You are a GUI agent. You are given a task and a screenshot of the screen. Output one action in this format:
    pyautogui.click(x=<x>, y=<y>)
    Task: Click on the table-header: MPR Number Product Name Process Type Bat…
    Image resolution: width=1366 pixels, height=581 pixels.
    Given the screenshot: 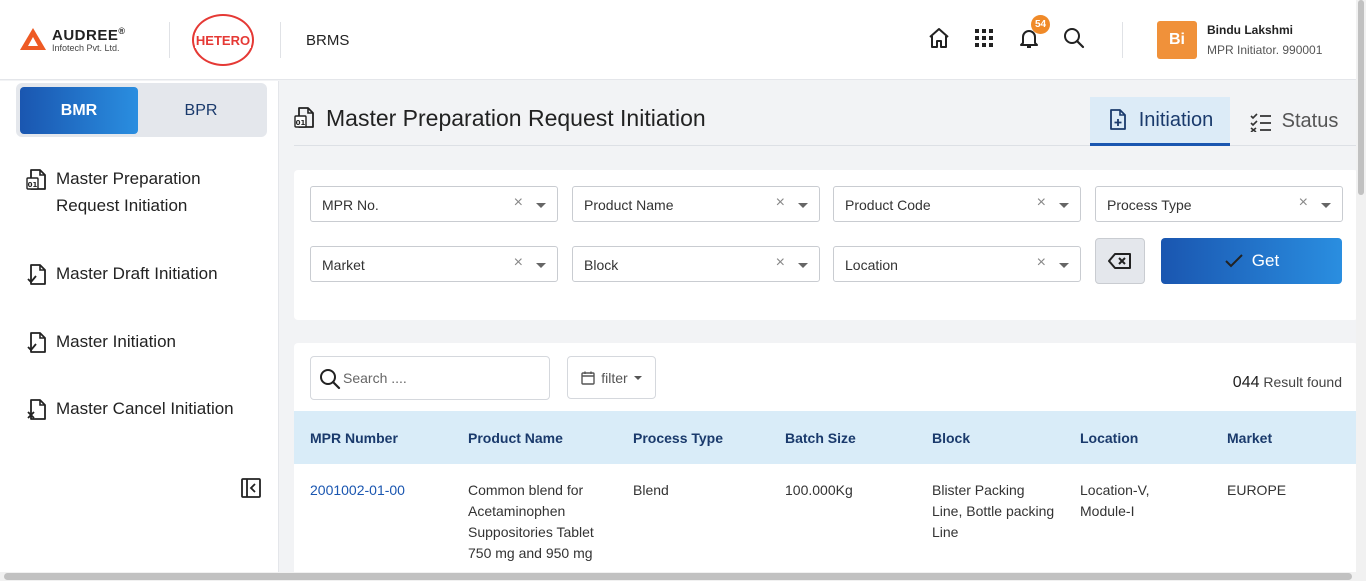 What is the action you would take?
    pyautogui.click(x=826, y=437)
    